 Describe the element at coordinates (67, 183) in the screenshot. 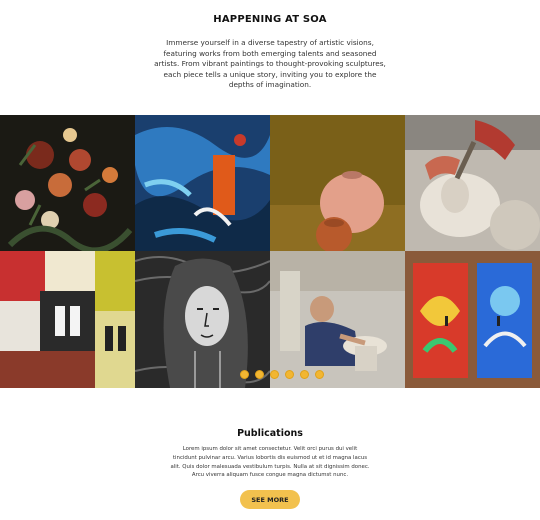

I see `floral-still-life-image` at that location.